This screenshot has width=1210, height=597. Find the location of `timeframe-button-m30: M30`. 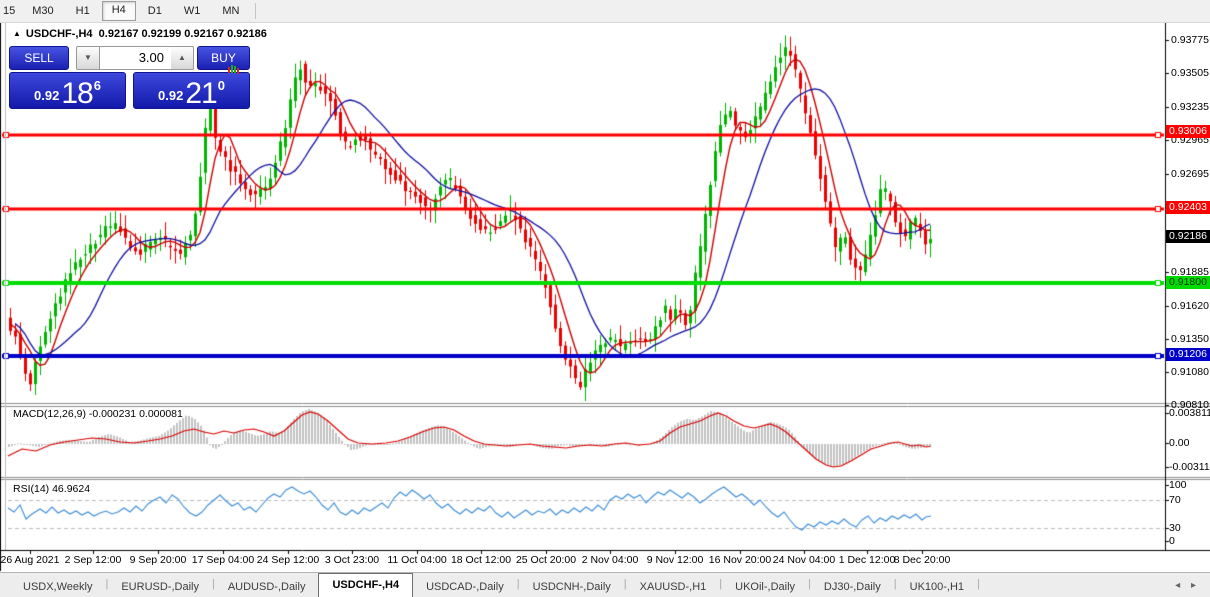

timeframe-button-m30: M30 is located at coordinates (42, 11).